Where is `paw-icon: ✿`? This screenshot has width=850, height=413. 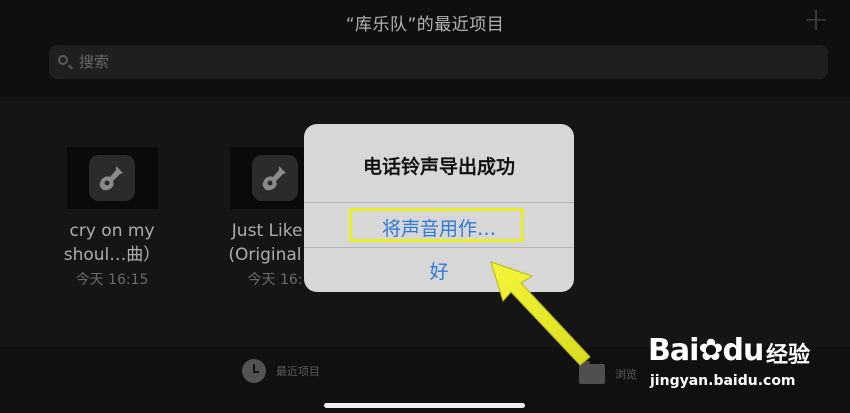 paw-icon: ✿ is located at coordinates (710, 350).